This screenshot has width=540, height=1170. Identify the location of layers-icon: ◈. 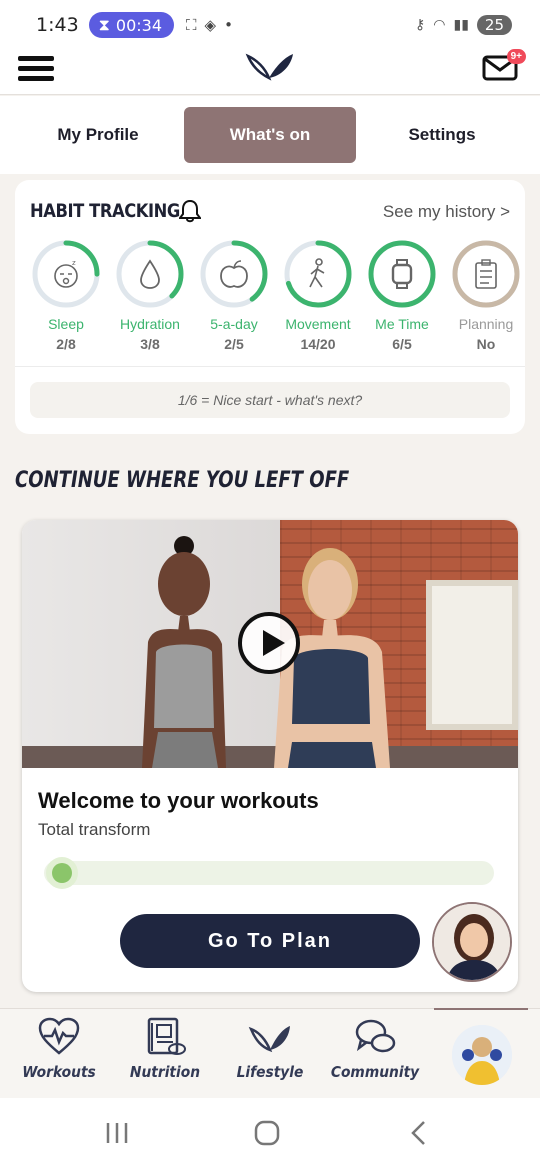
(210, 25).